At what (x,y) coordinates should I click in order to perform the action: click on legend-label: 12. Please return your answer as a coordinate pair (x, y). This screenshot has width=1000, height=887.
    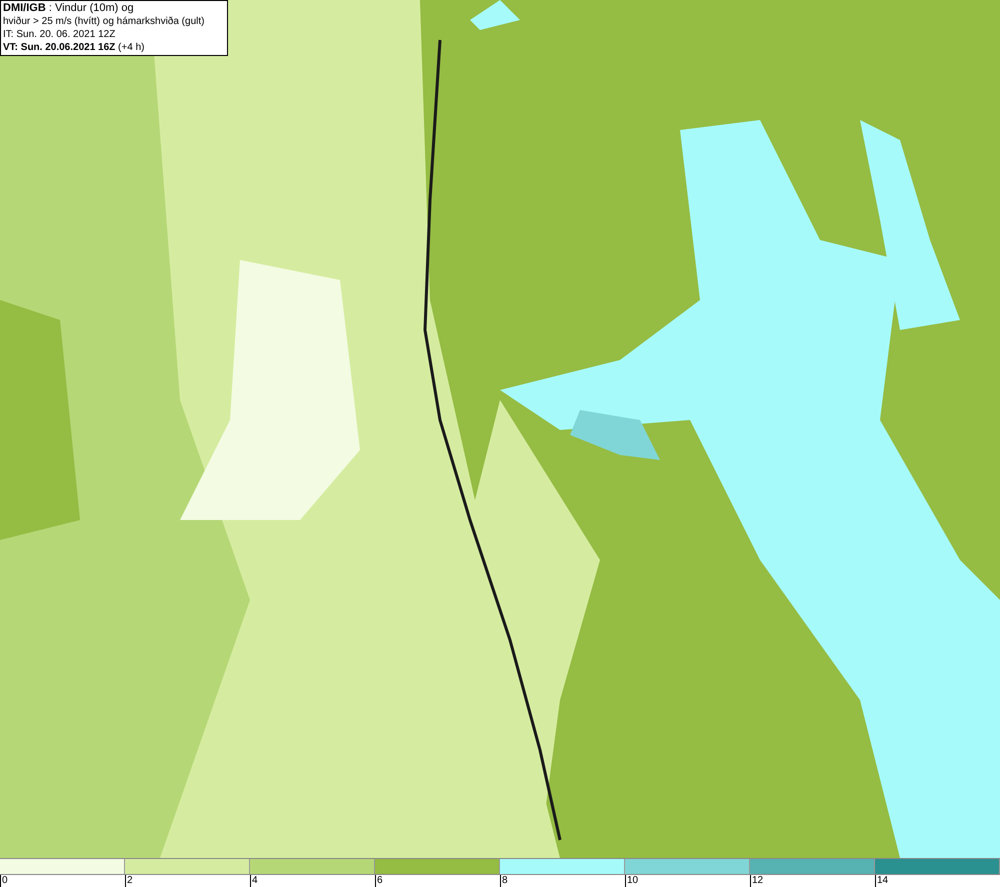
    Looking at the image, I should click on (757, 881).